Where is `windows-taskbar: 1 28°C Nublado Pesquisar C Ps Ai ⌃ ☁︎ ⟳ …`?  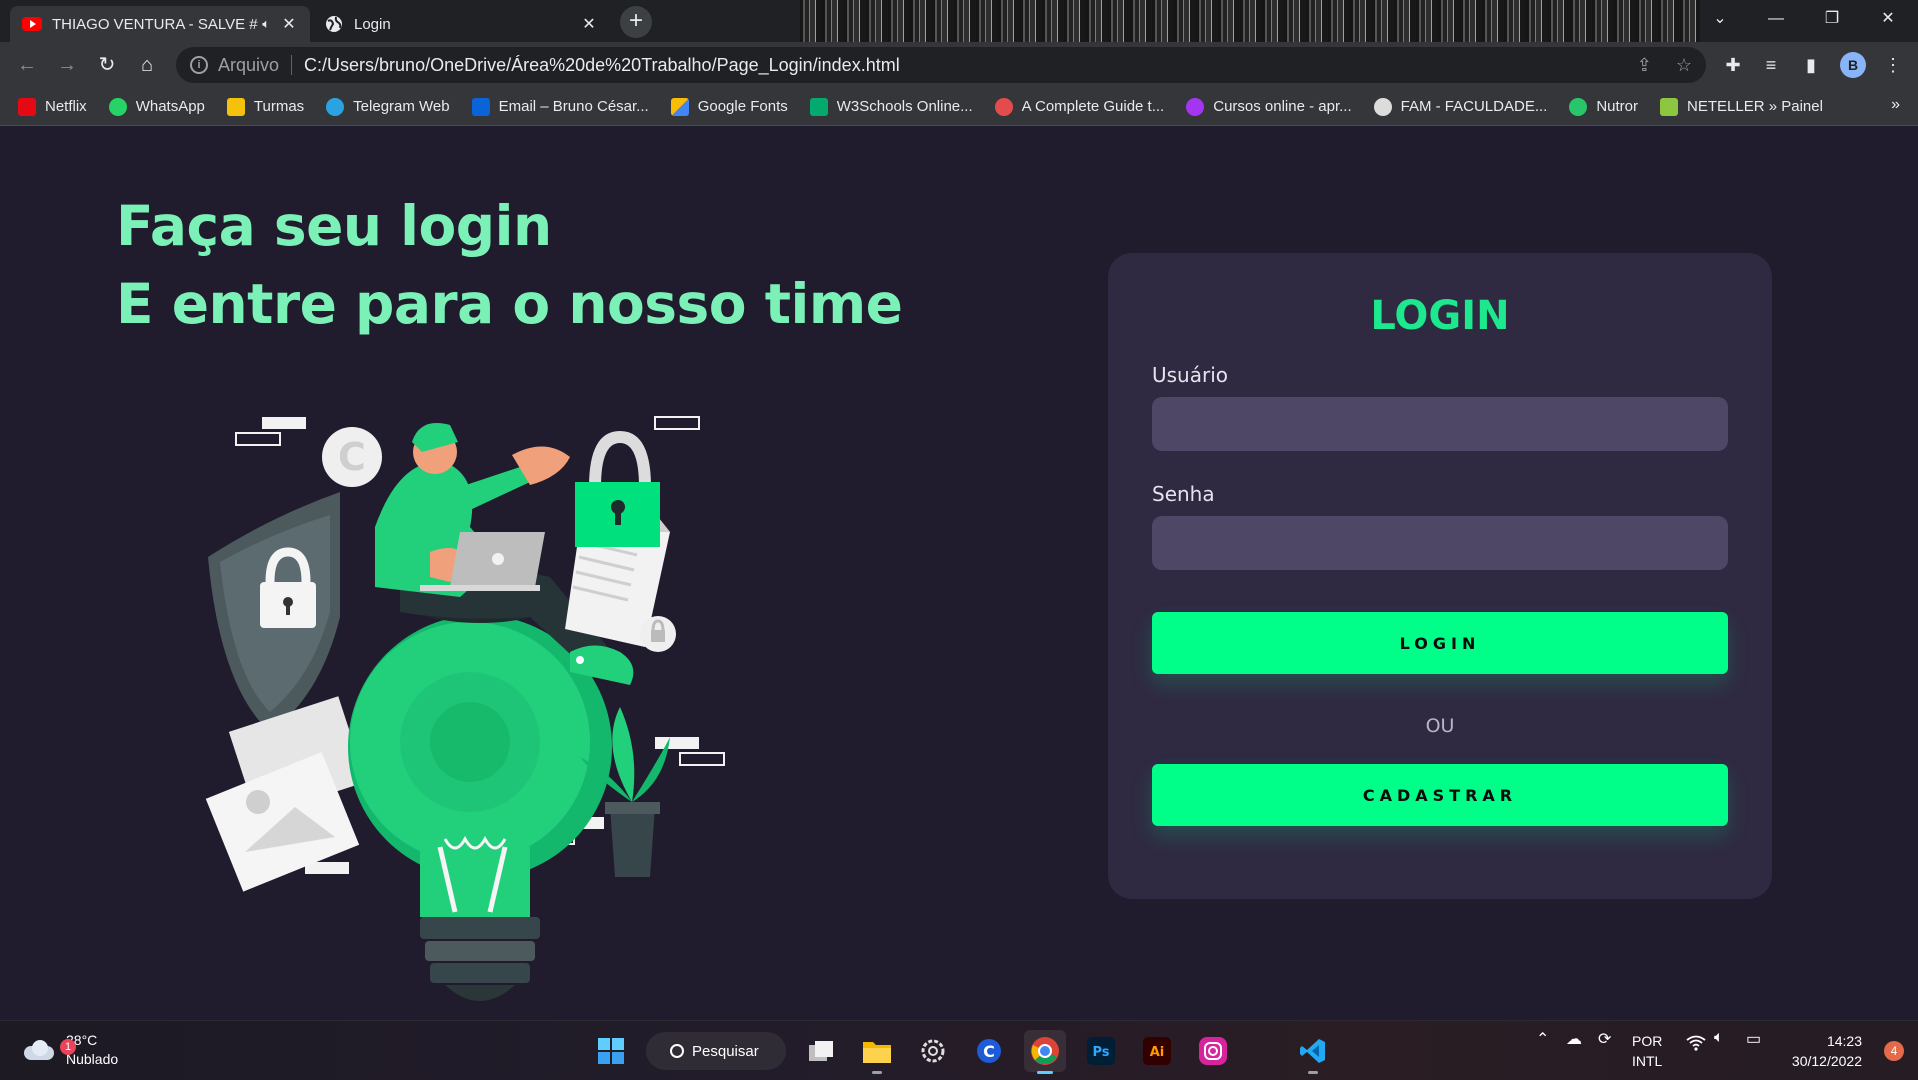 windows-taskbar: 1 28°C Nublado Pesquisar C Ps Ai ⌃ ☁︎ ⟳ … is located at coordinates (959, 1050).